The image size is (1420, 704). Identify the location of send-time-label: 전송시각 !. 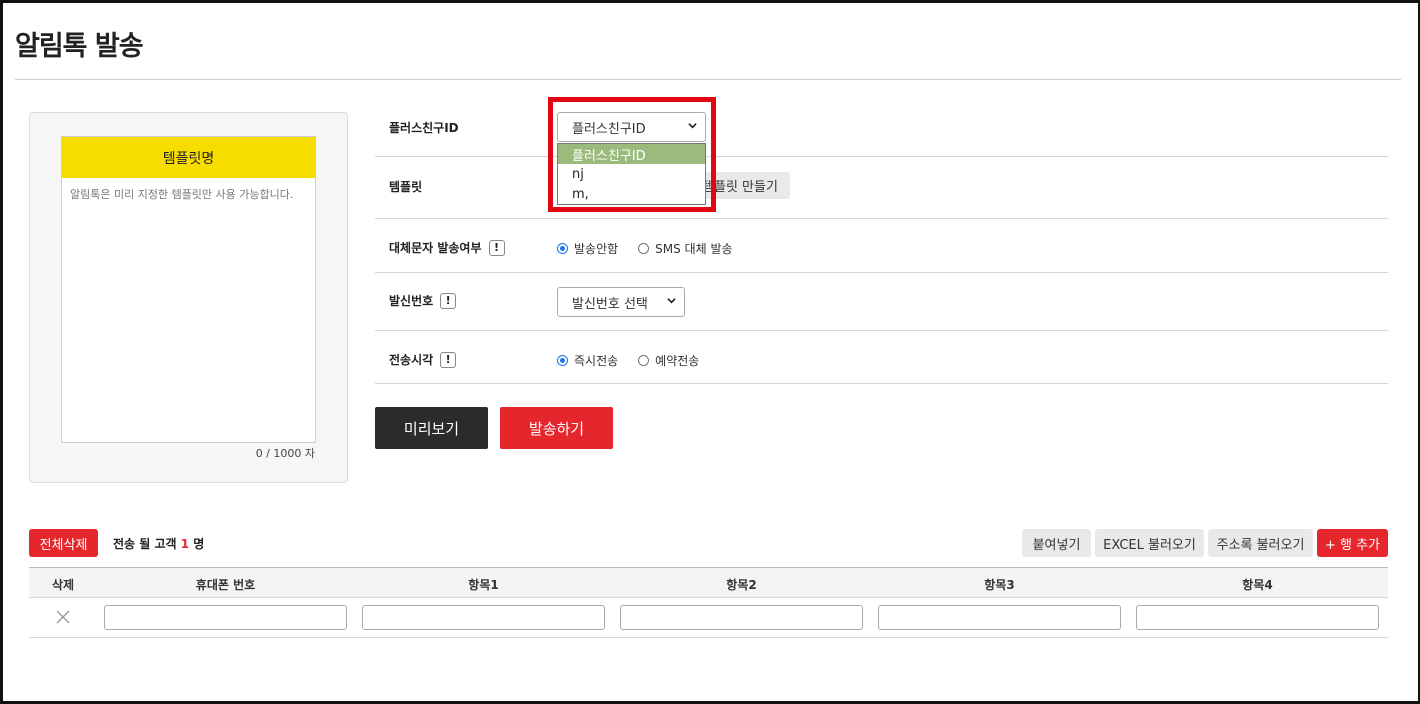
(423, 359).